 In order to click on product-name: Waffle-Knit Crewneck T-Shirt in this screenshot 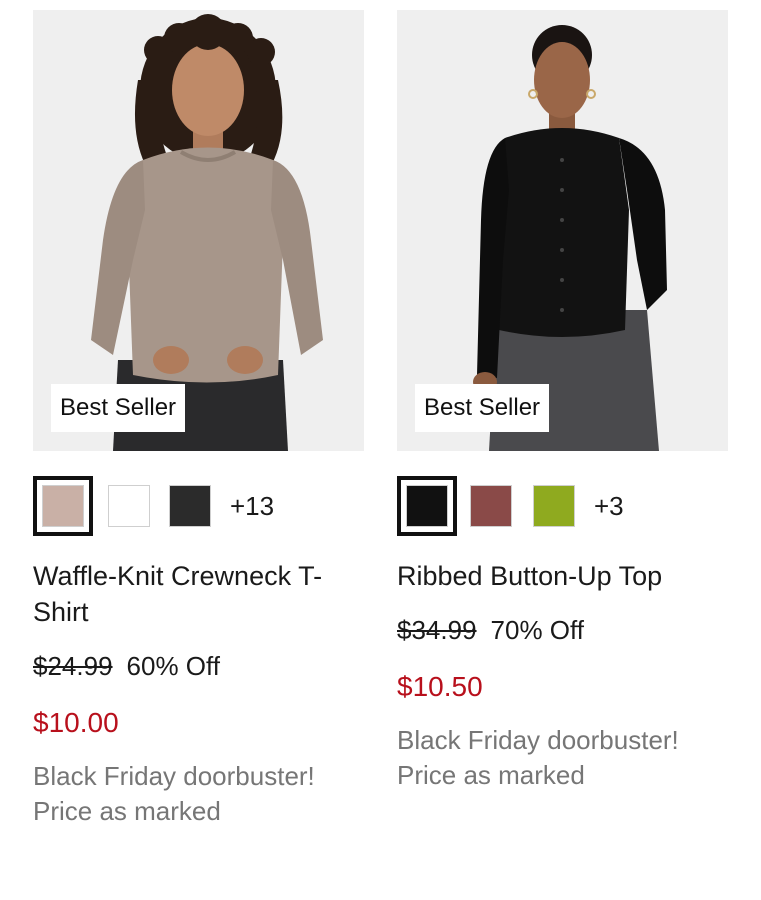, I will do `click(198, 594)`.